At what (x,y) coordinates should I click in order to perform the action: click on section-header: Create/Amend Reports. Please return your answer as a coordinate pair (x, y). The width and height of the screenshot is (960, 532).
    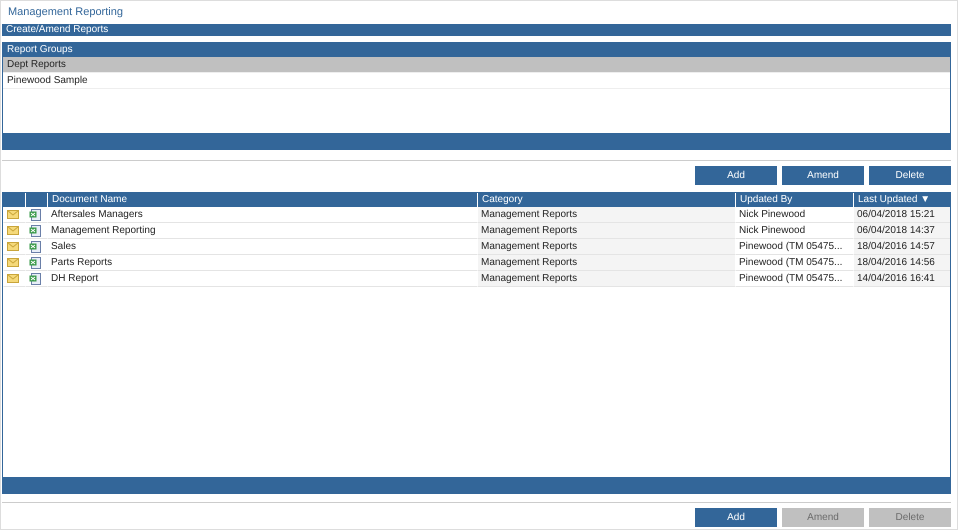
    Looking at the image, I should click on (476, 30).